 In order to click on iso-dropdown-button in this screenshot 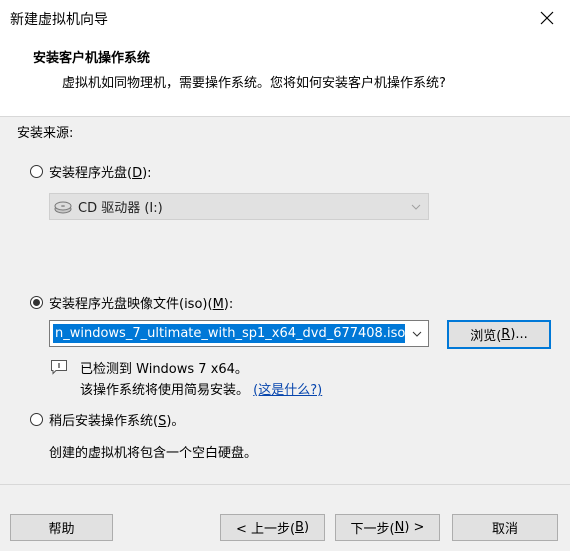, I will do `click(417, 333)`.